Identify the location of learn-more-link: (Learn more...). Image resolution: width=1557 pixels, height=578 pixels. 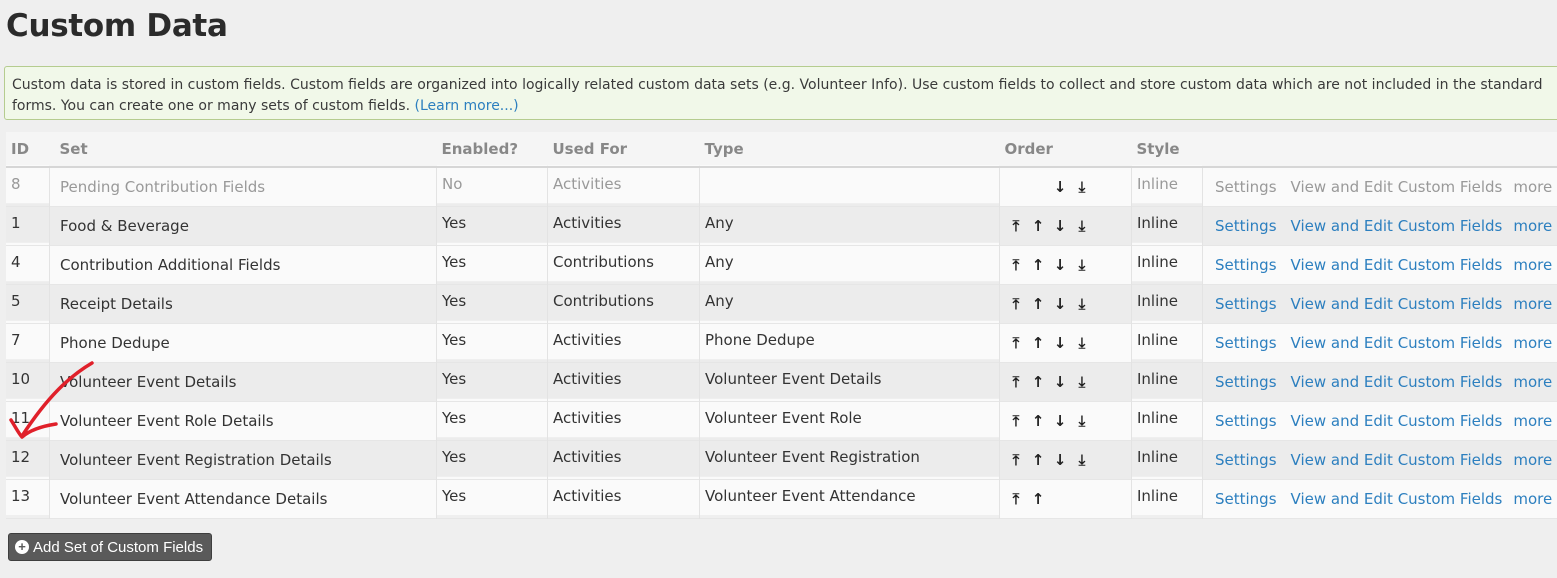
(467, 106).